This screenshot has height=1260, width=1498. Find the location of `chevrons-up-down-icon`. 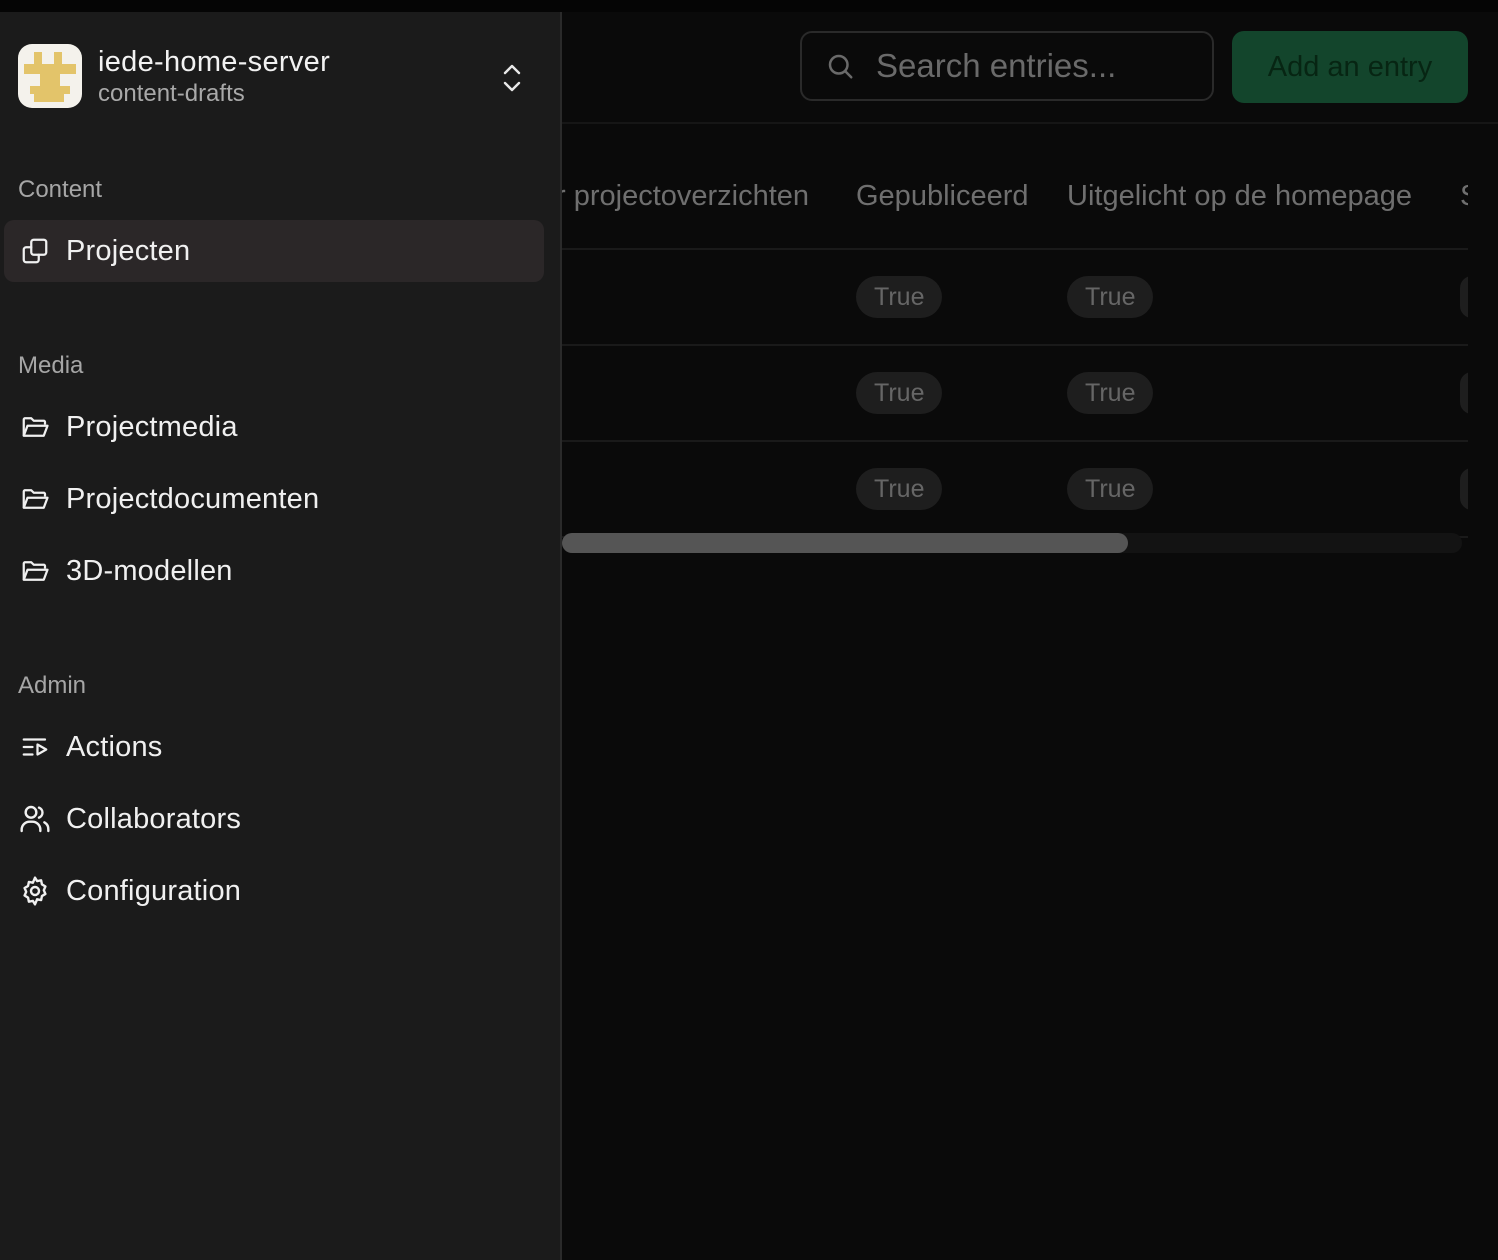

chevrons-up-down-icon is located at coordinates (512, 78).